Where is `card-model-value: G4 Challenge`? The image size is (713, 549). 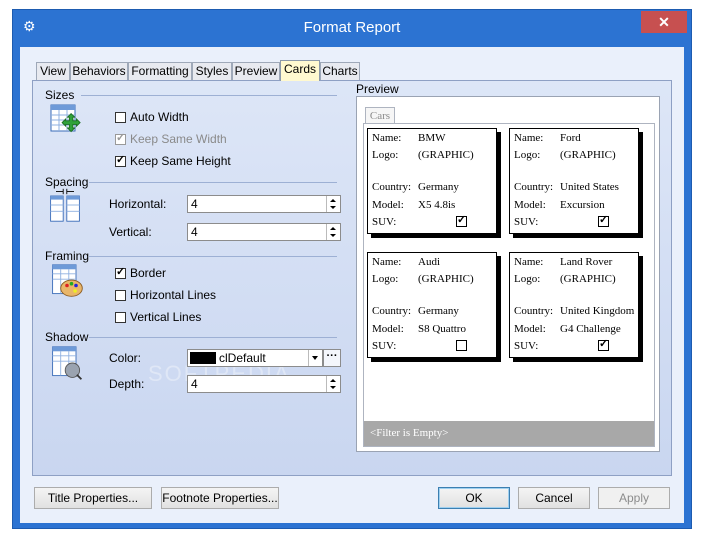 card-model-value: G4 Challenge is located at coordinates (590, 329).